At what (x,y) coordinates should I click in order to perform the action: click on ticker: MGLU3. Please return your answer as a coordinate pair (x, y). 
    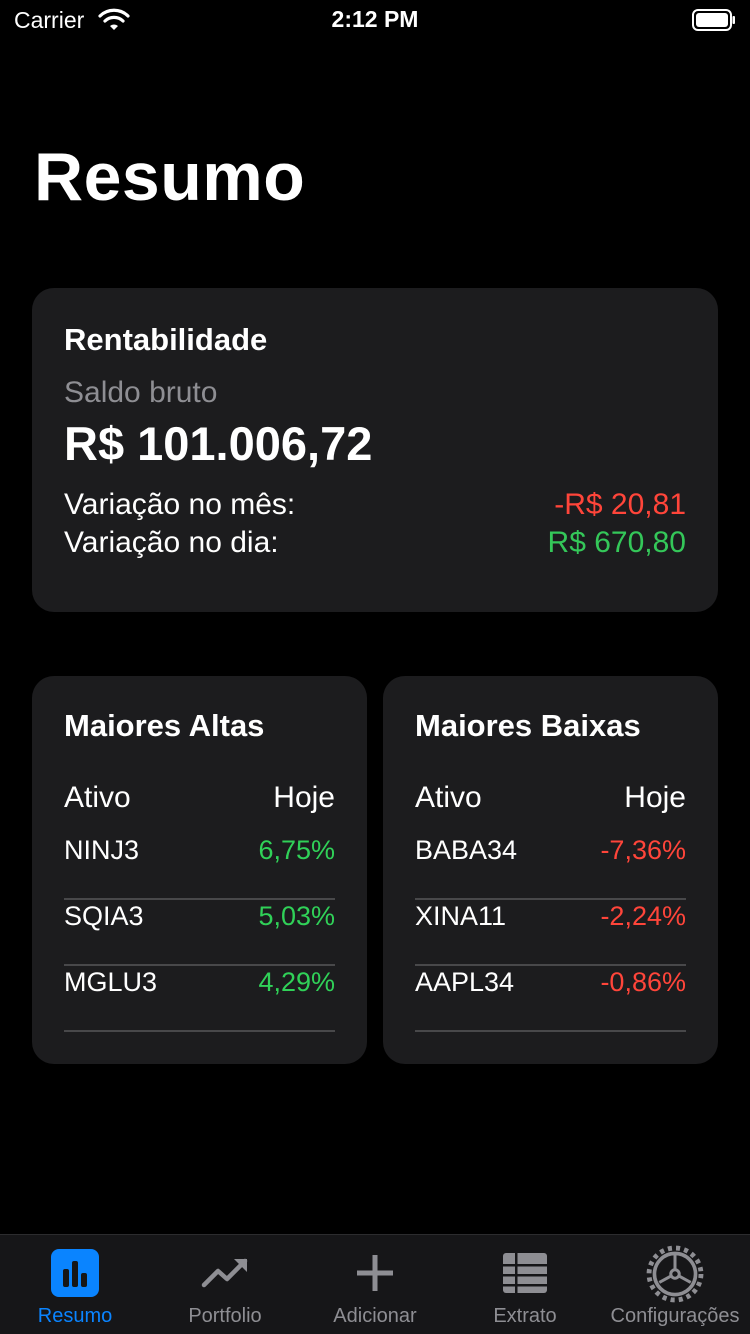
    Looking at the image, I should click on (111, 982).